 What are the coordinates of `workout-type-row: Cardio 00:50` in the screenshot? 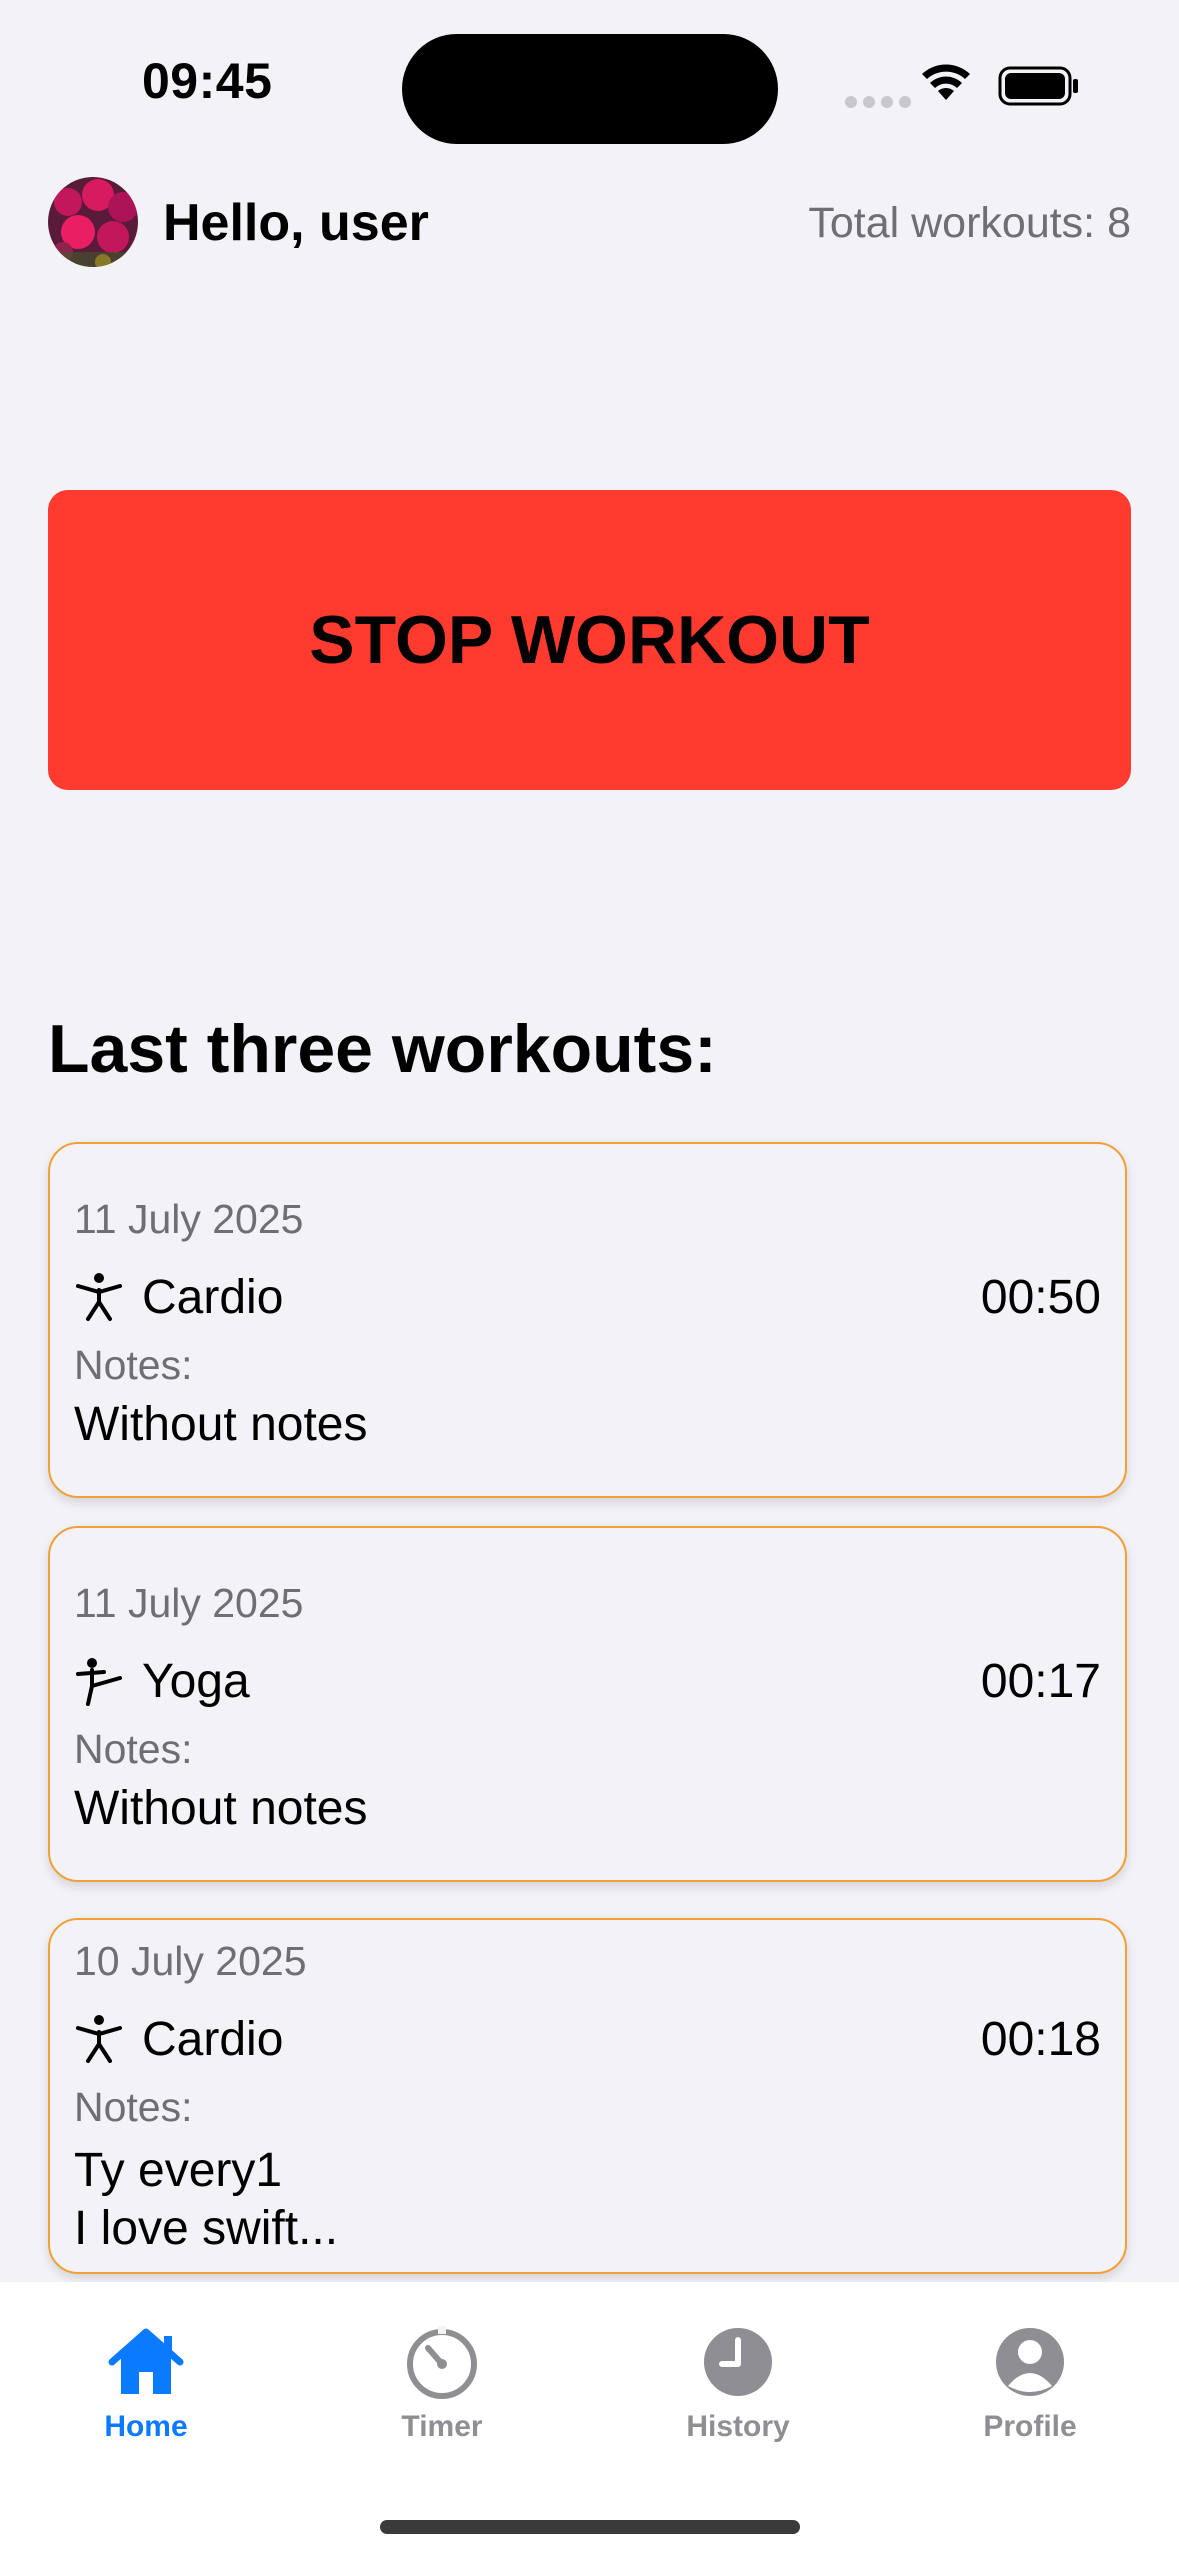 It's located at (587, 1296).